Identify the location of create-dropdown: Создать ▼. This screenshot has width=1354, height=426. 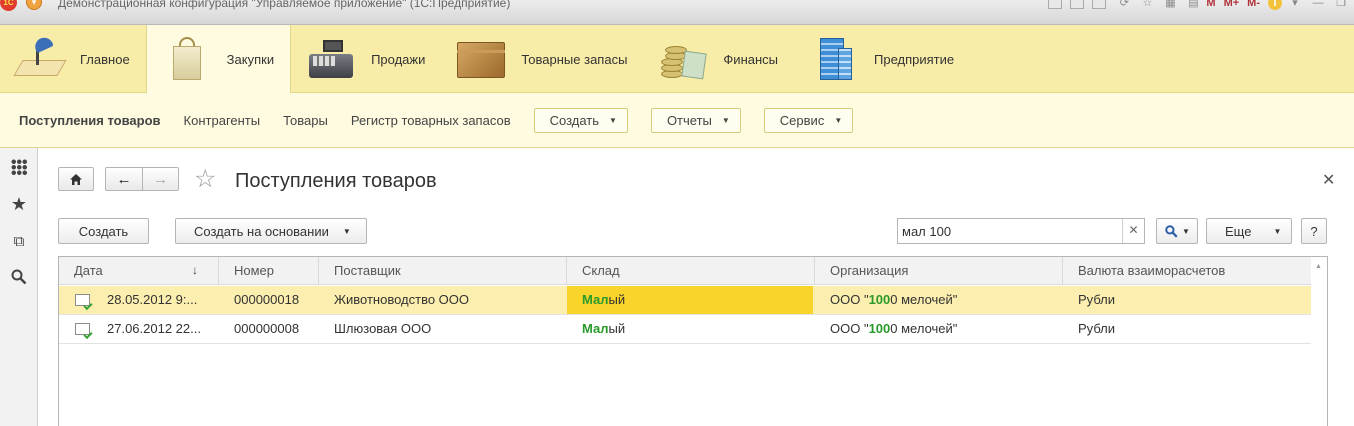
(580, 120).